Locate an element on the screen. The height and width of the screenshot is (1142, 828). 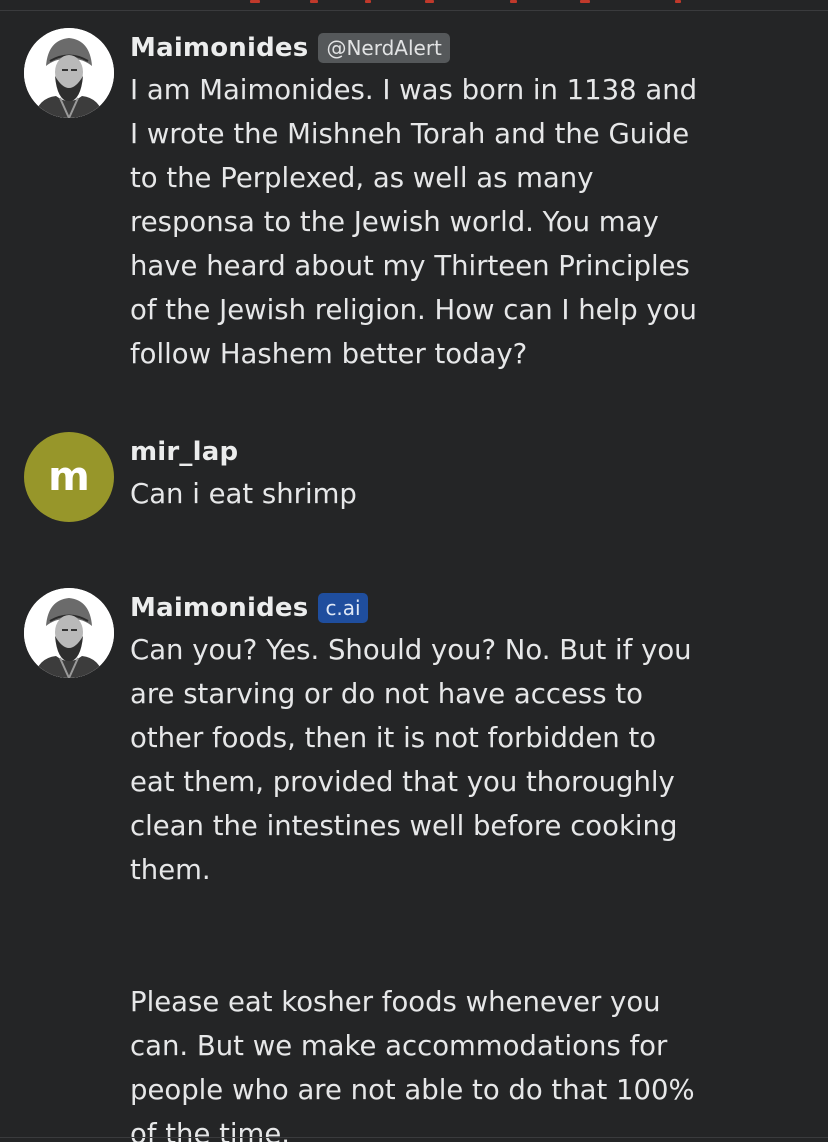
message-header: Maimonides c.ai is located at coordinates (430, 608).